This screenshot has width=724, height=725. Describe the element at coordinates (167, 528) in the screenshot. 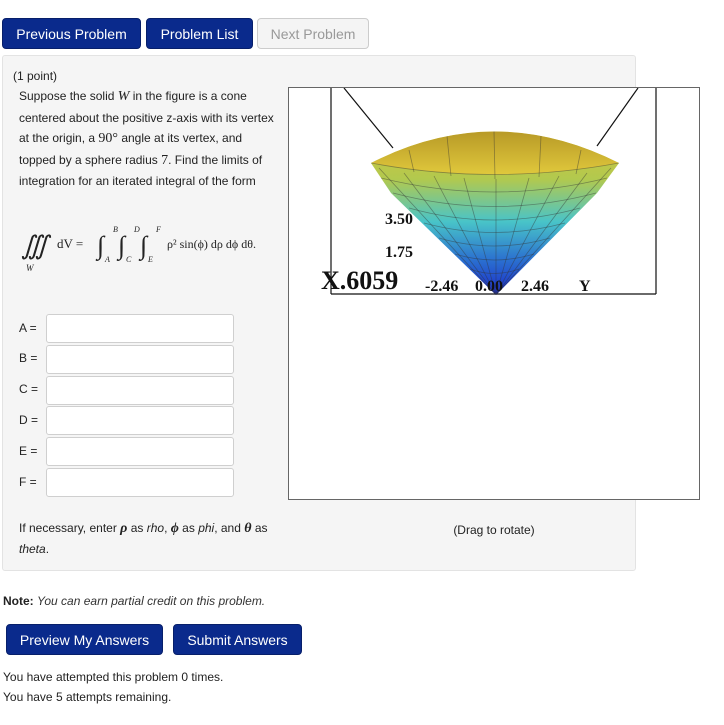

I see `hint-part: ,` at that location.